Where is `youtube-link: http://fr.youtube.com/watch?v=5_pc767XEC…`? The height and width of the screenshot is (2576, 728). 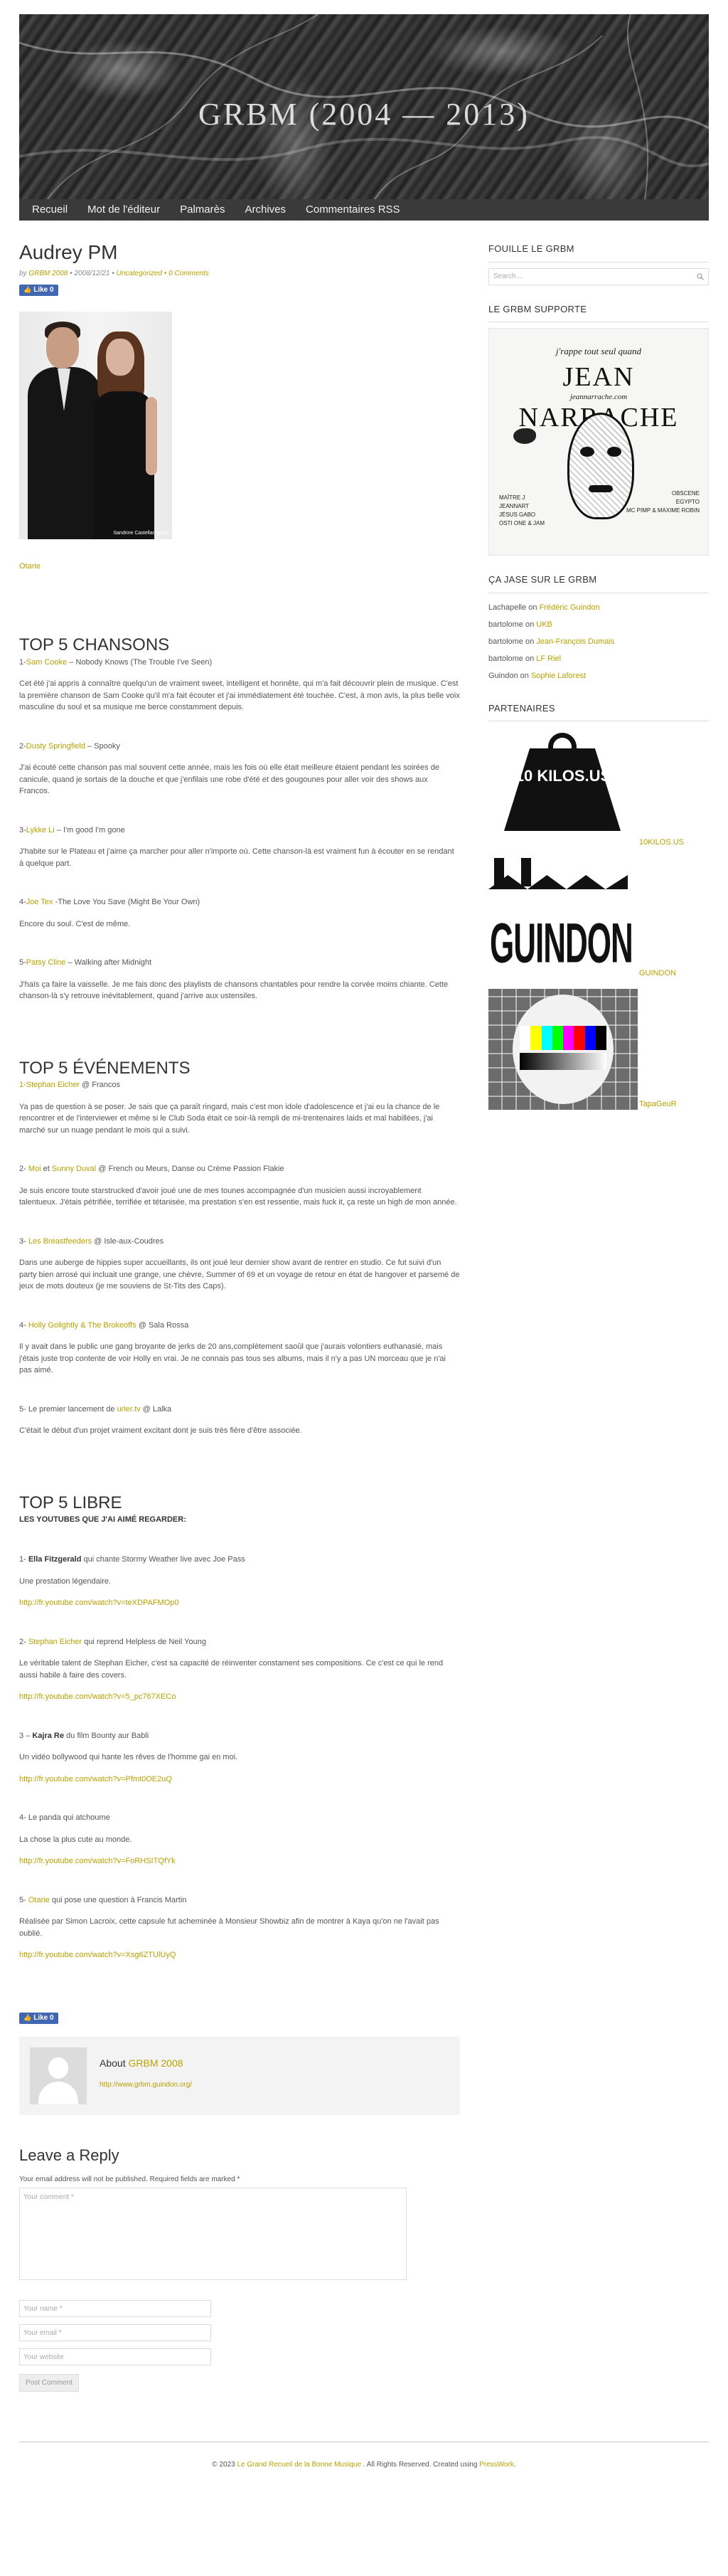
youtube-link: http://fr.youtube.com/watch?v=5_pc767XEC… is located at coordinates (98, 1696).